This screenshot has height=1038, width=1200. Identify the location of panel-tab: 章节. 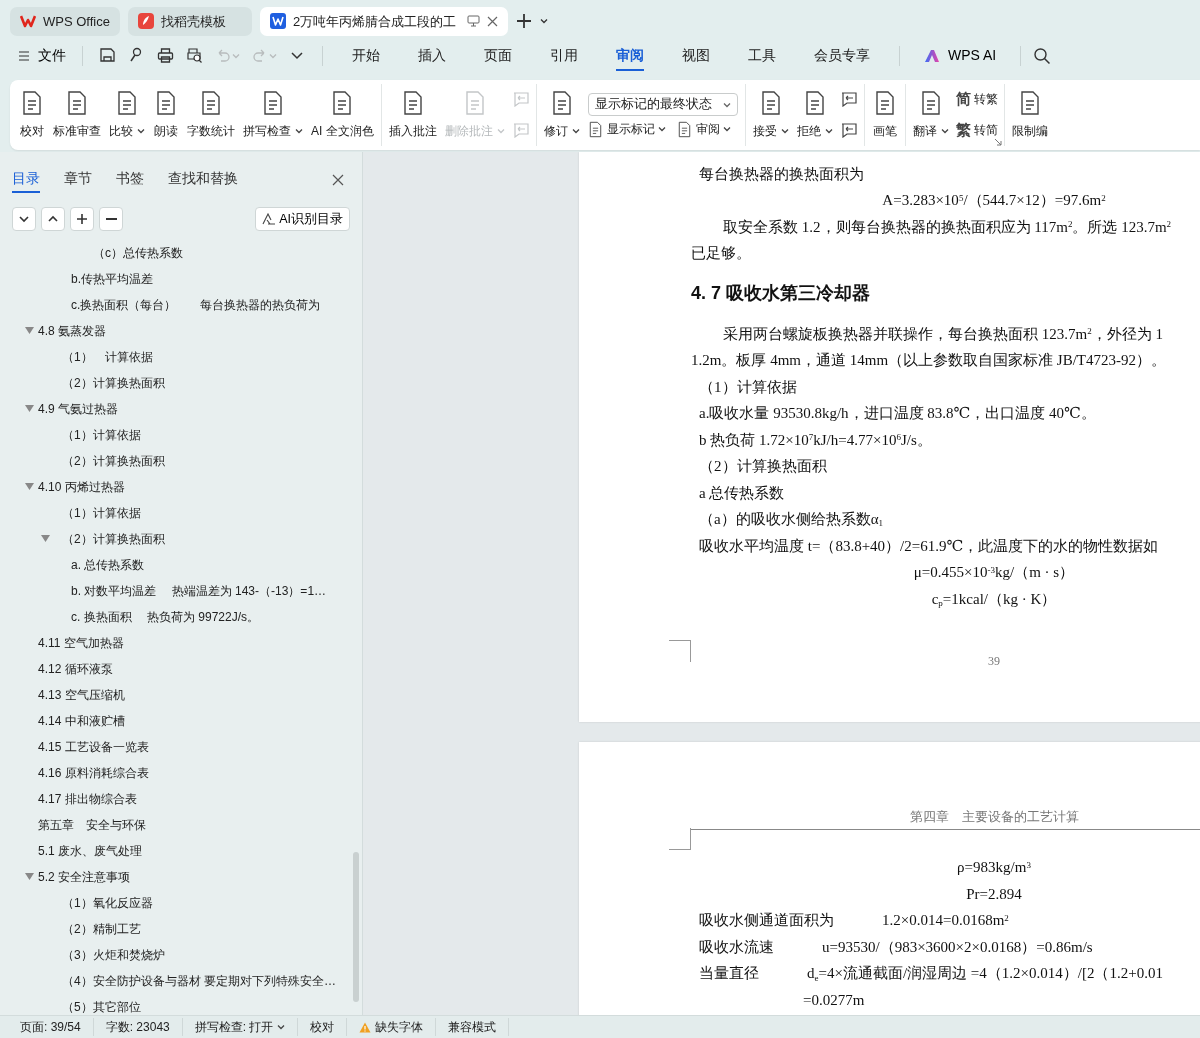
(78, 180).